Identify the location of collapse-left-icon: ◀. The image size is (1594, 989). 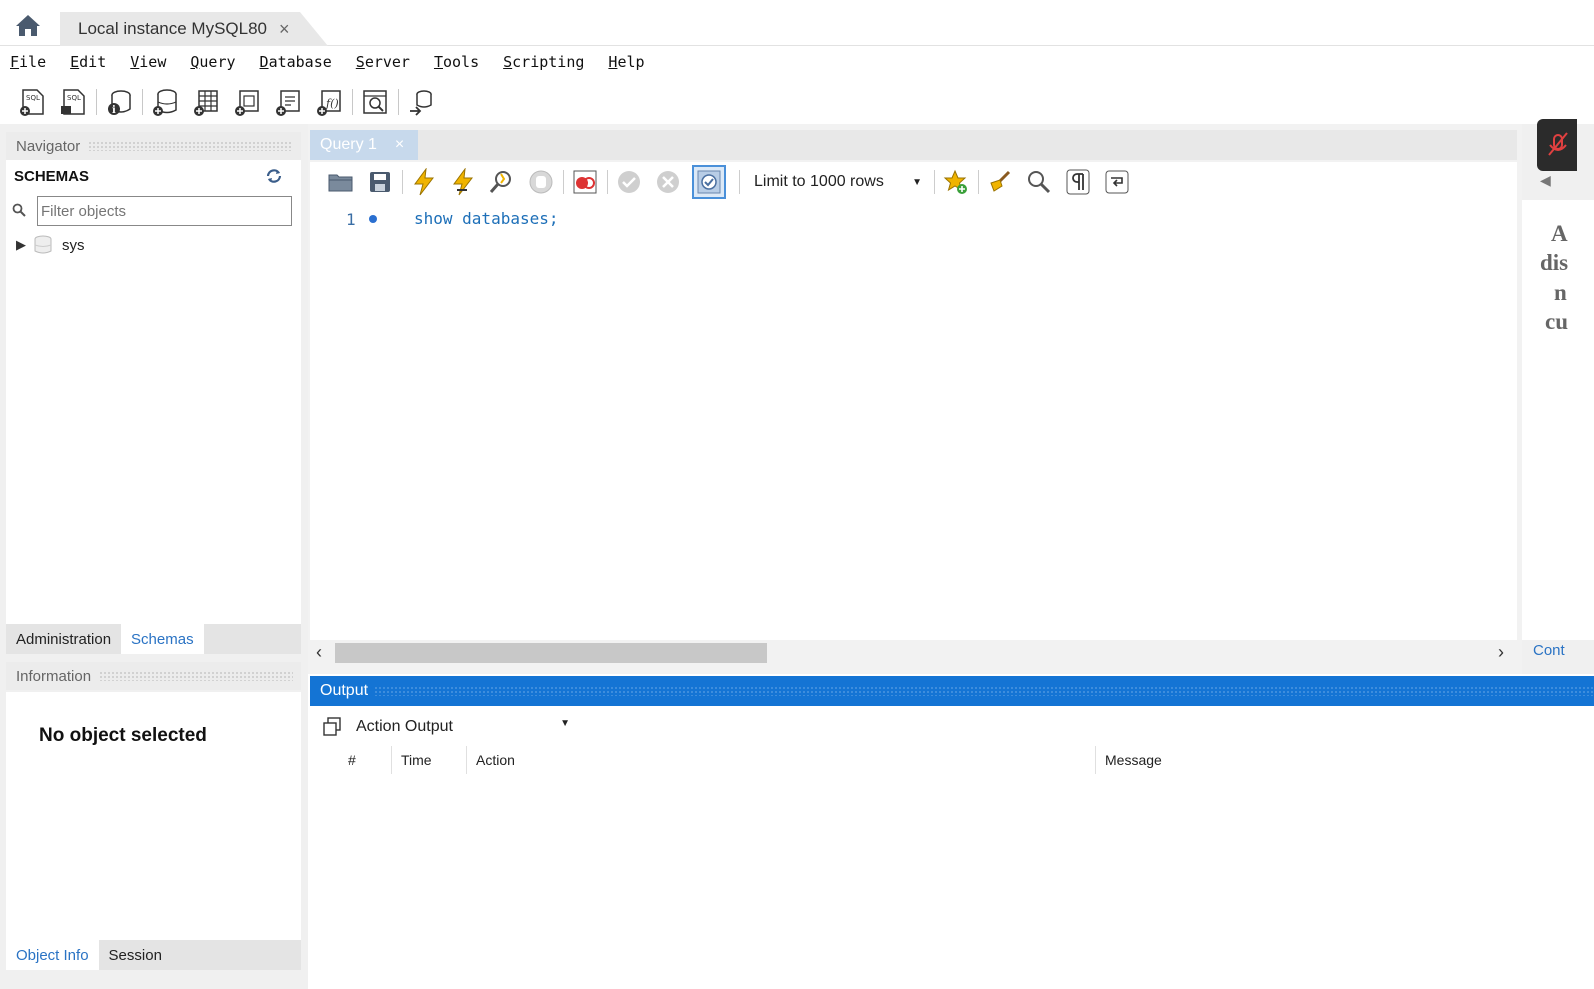
(1545, 180).